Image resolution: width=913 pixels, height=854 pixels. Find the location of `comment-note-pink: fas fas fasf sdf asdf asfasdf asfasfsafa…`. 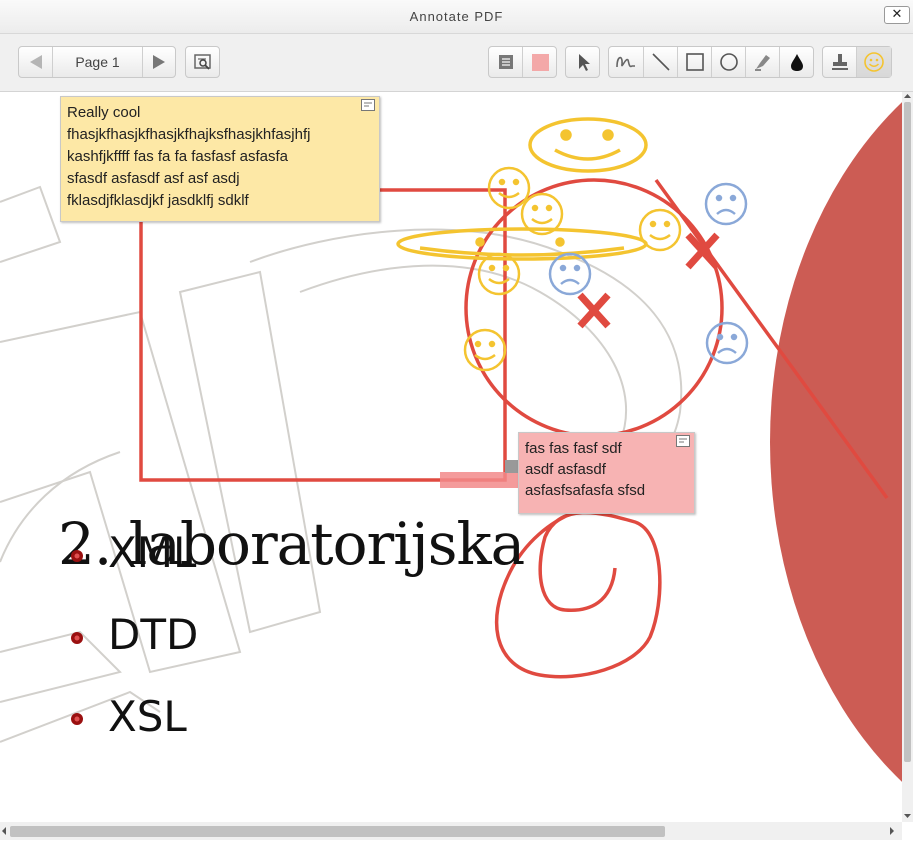

comment-note-pink: fas fas fasf sdf asdf asfasdf asfasfsafa… is located at coordinates (606, 473).